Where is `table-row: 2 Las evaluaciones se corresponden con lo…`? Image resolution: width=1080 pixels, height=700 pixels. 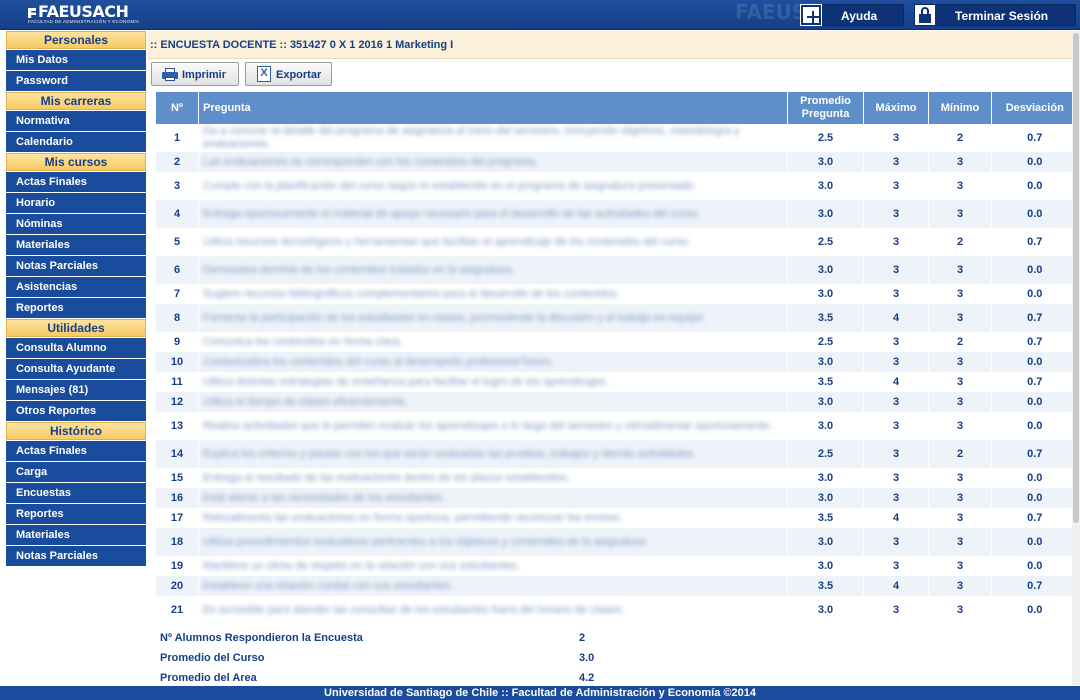
table-row: 2 Las evaluaciones se corresponden con lo… is located at coordinates (616, 162).